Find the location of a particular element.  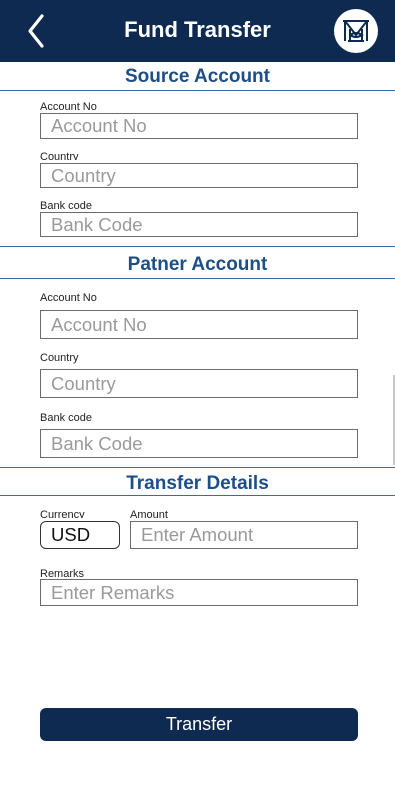

partner-country-label: Country is located at coordinates (59, 358).